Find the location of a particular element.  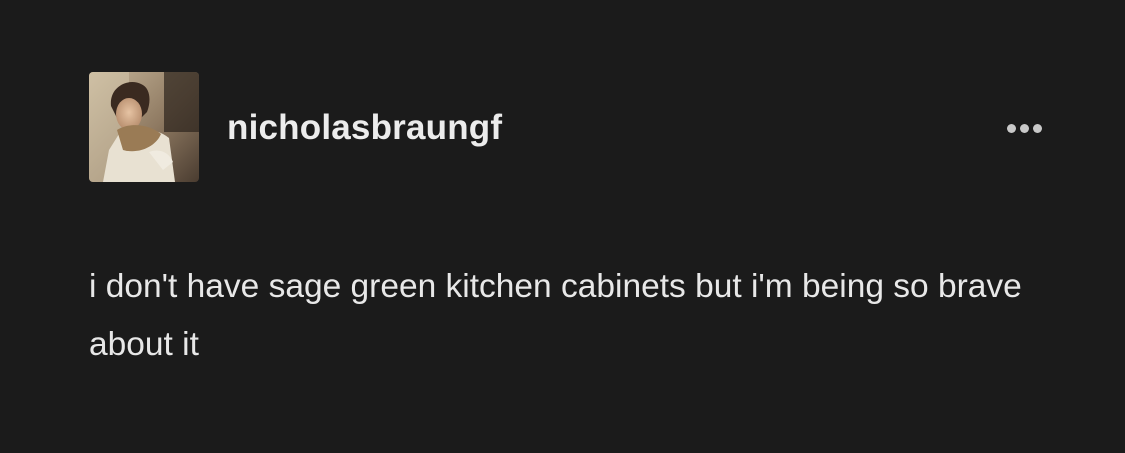

avatar is located at coordinates (144, 127).